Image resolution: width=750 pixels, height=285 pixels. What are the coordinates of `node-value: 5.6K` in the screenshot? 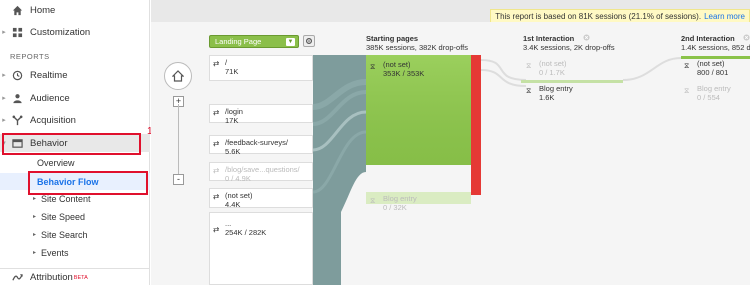 It's located at (233, 151).